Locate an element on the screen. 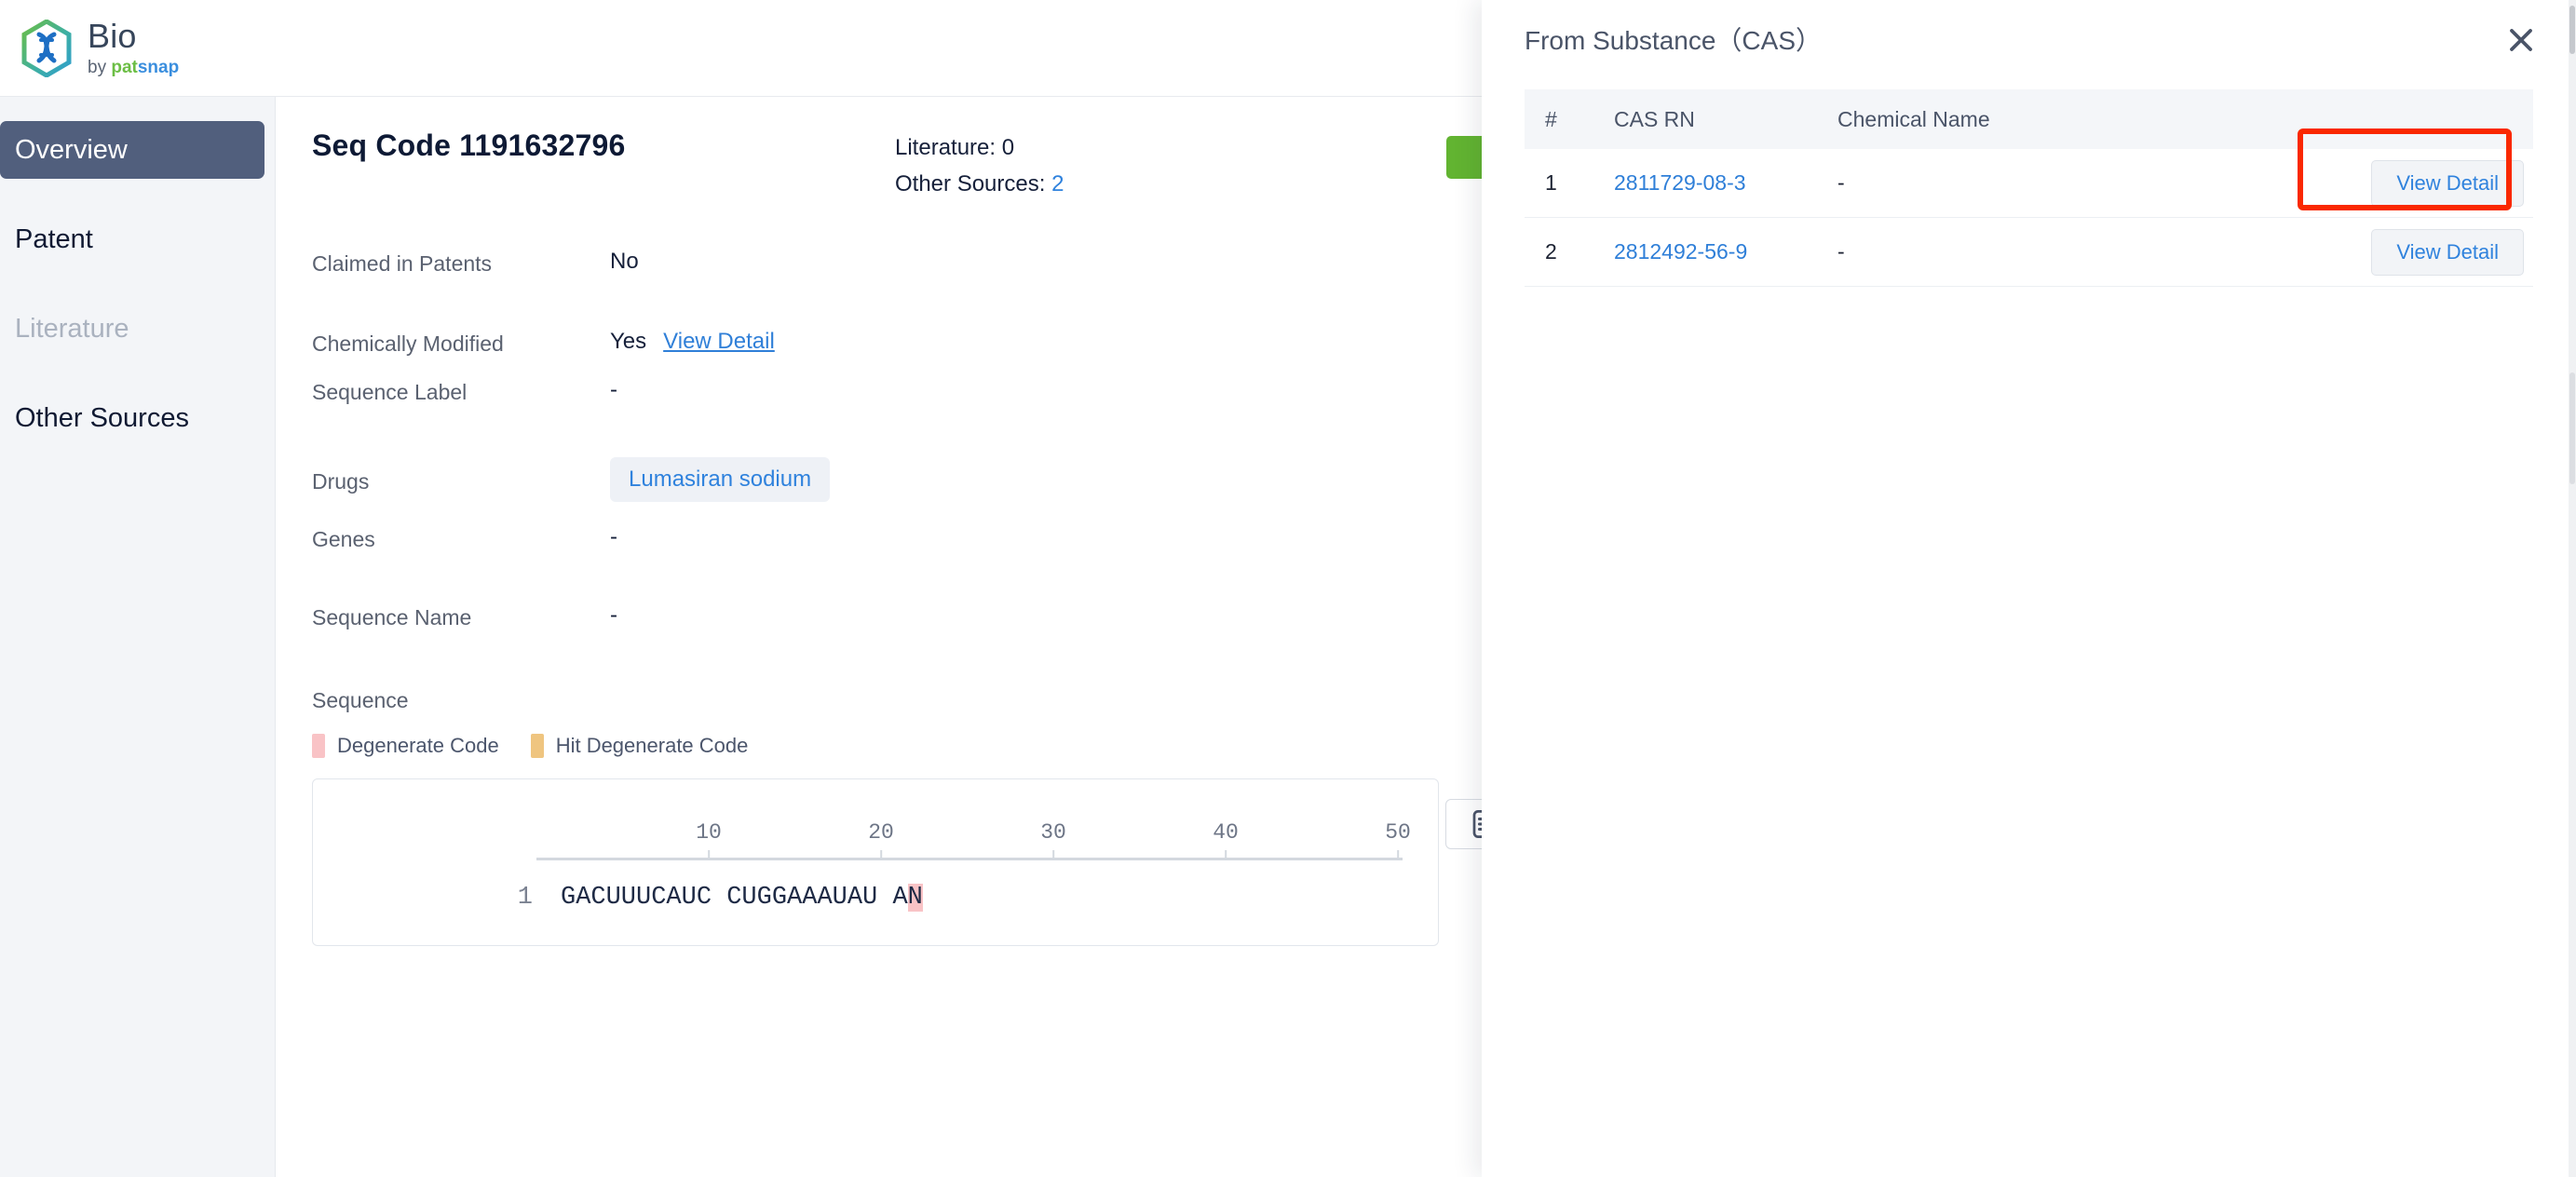 This screenshot has width=2576, height=1177. ruler-tick: 20 is located at coordinates (881, 839).